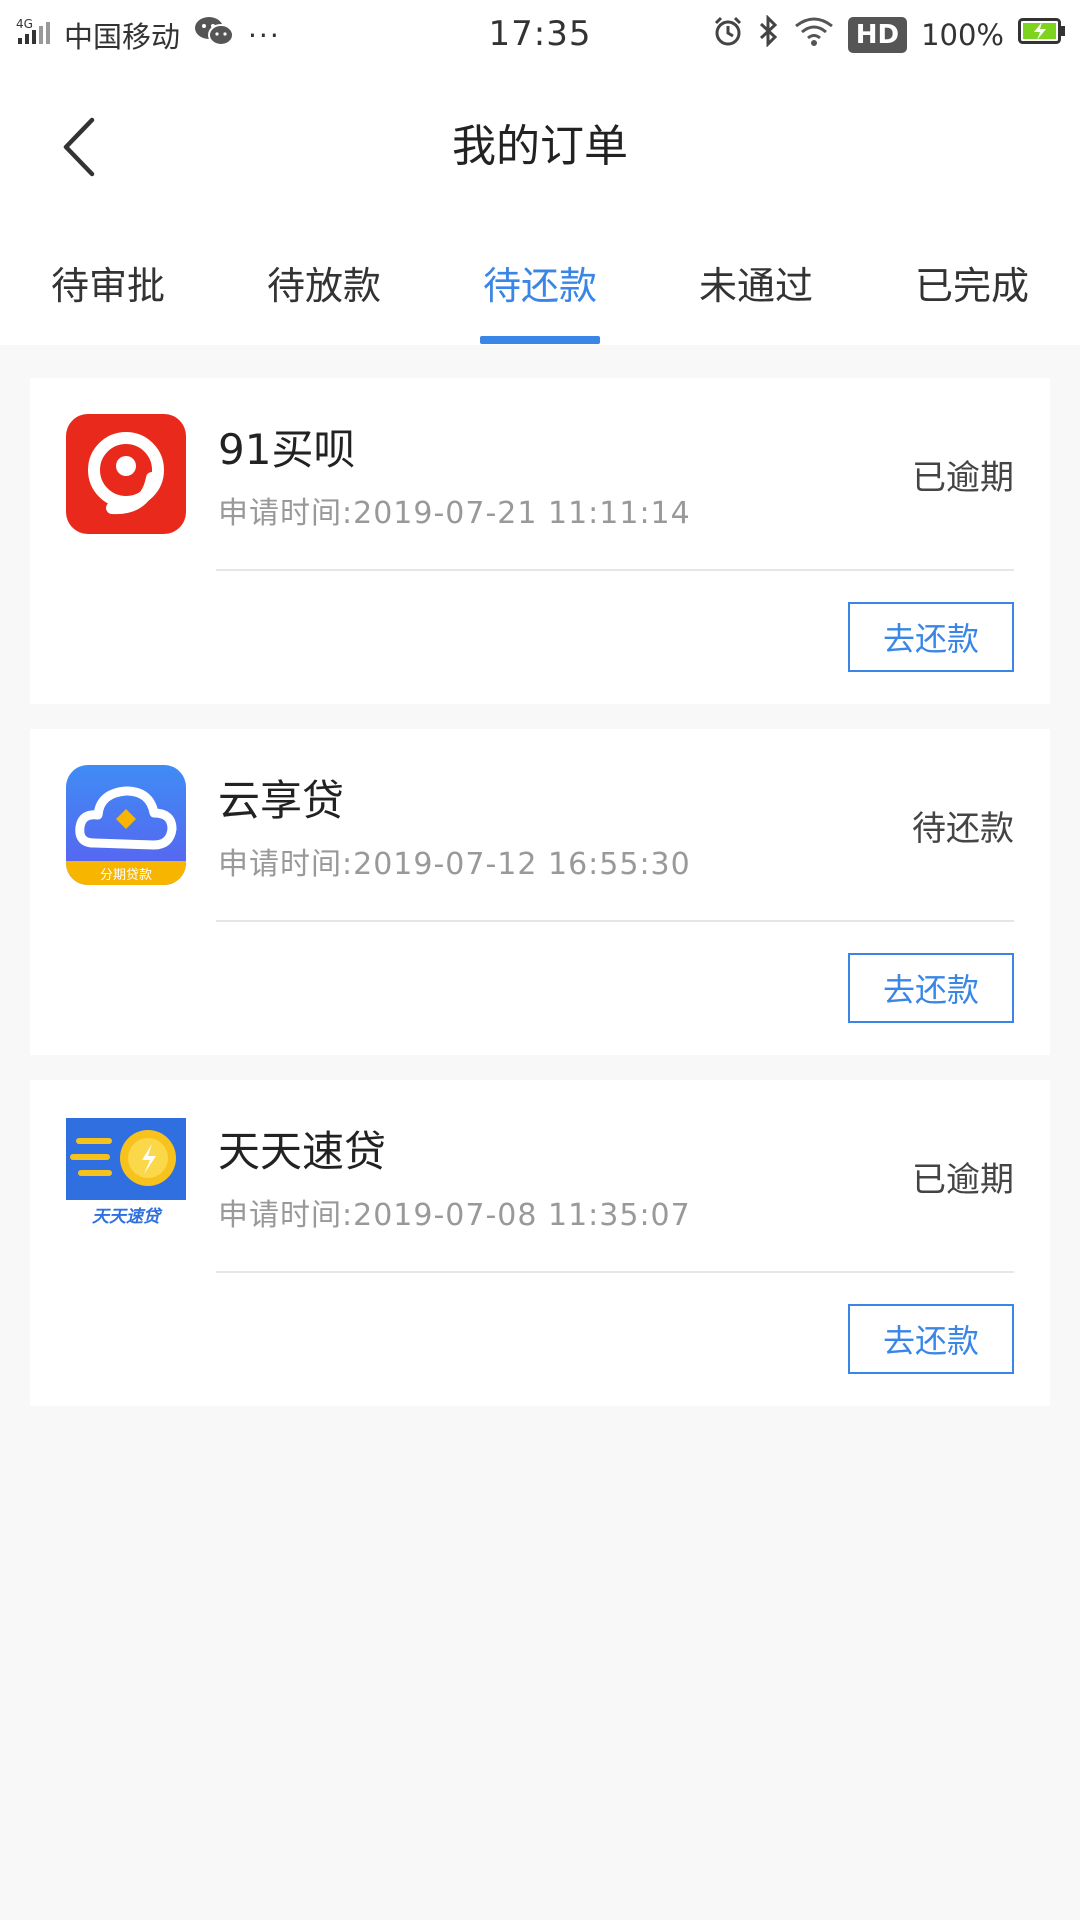 Image resolution: width=1080 pixels, height=1920 pixels. What do you see at coordinates (126, 825) in the screenshot?
I see `yunxiangdai-logo-icon: 分期贷款` at bounding box center [126, 825].